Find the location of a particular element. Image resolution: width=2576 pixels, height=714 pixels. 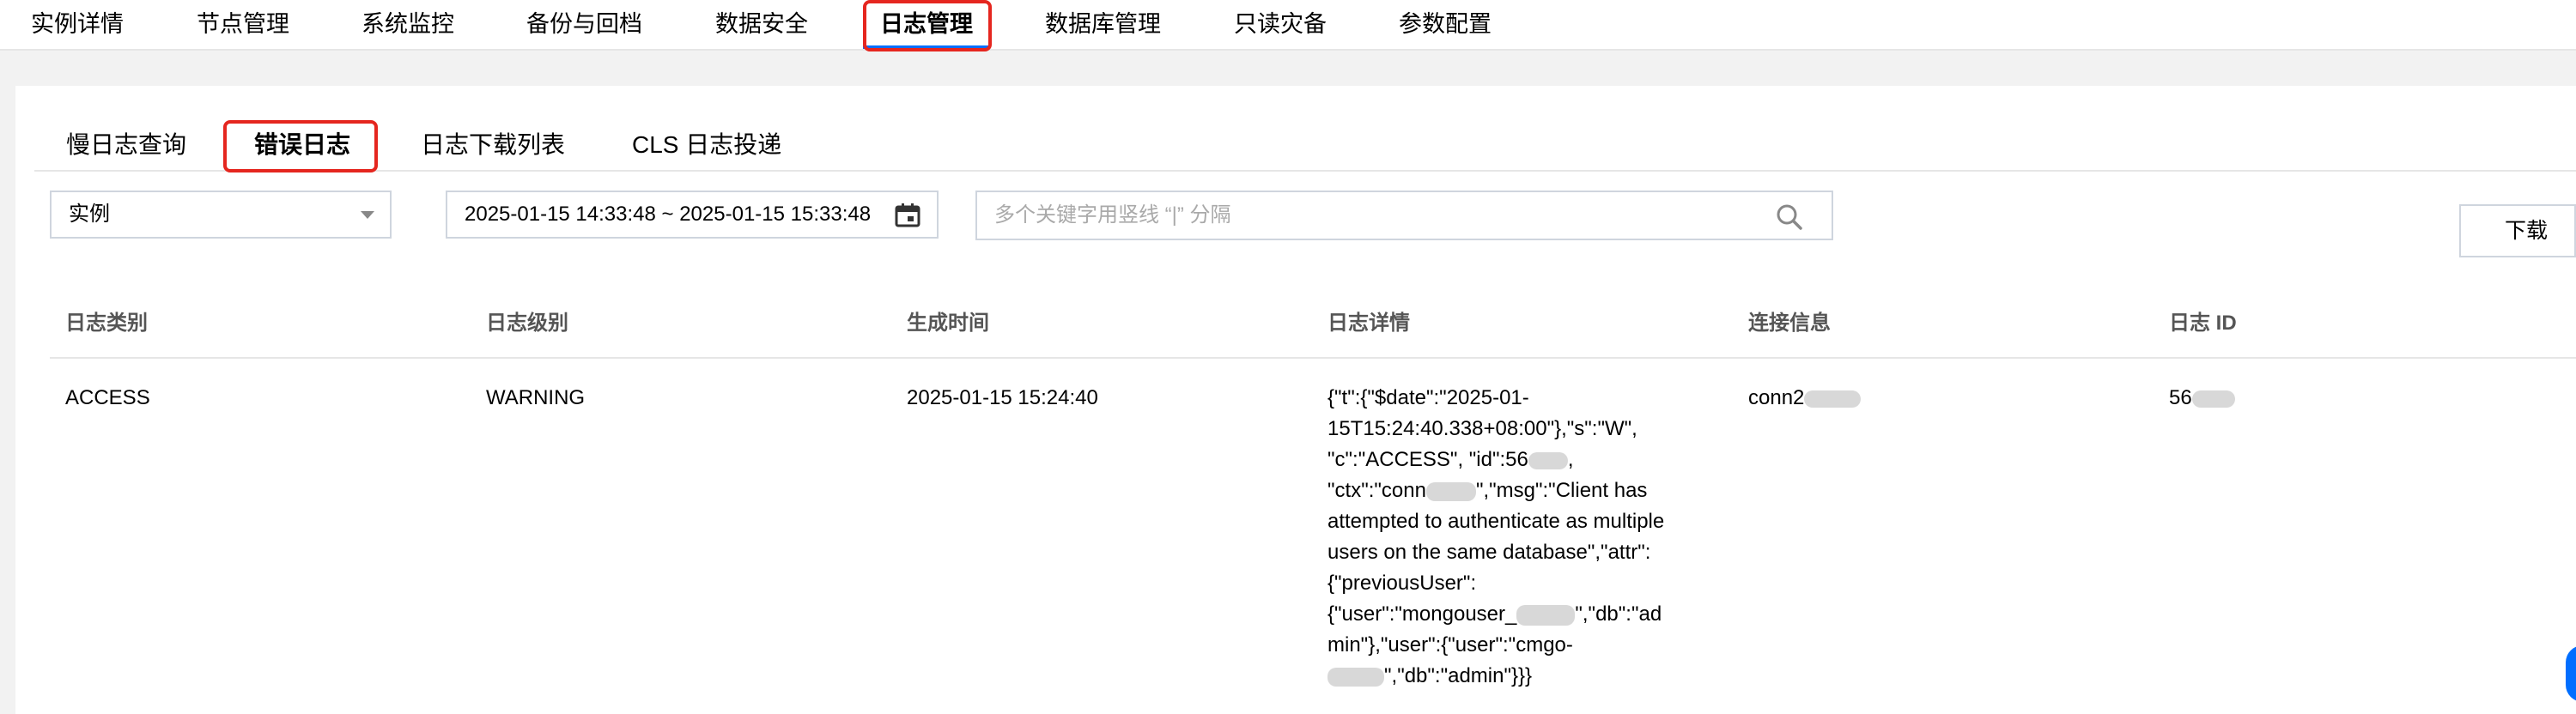

cell-time: 2025-01-15 15:24:40 is located at coordinates (1002, 397).